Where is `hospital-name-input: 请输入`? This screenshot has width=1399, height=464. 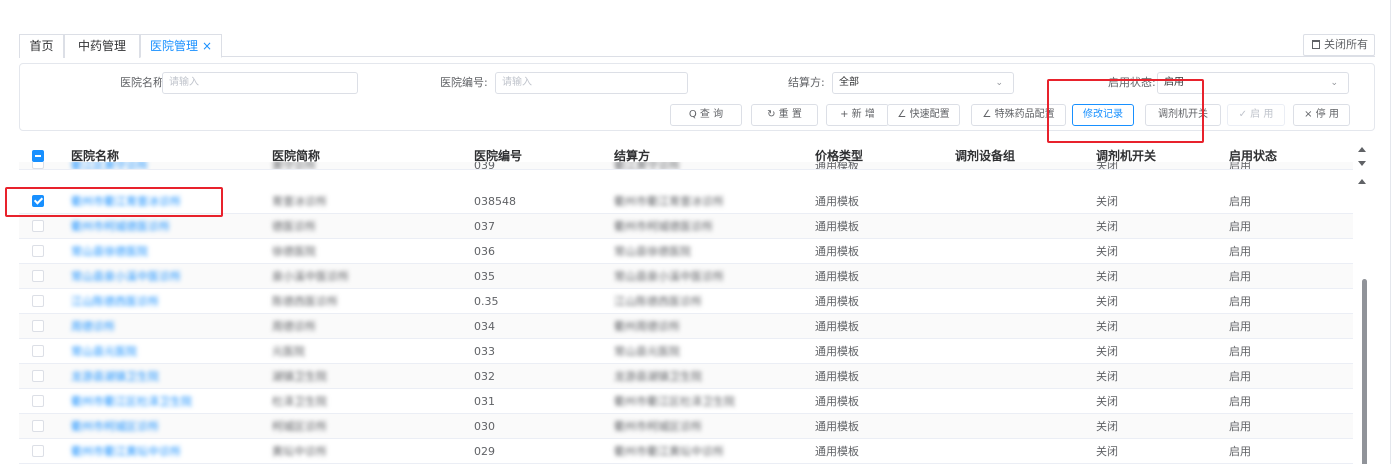 hospital-name-input: 请输入 is located at coordinates (260, 83).